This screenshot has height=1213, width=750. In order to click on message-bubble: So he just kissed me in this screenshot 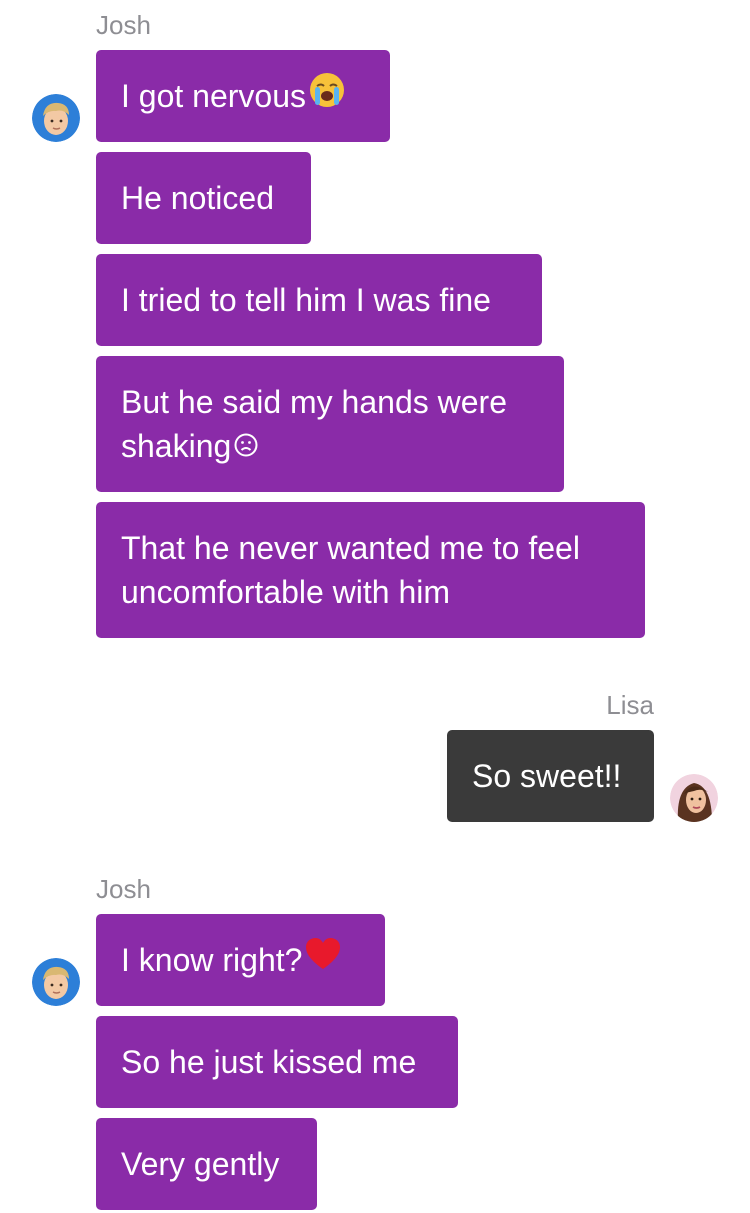, I will do `click(277, 1062)`.